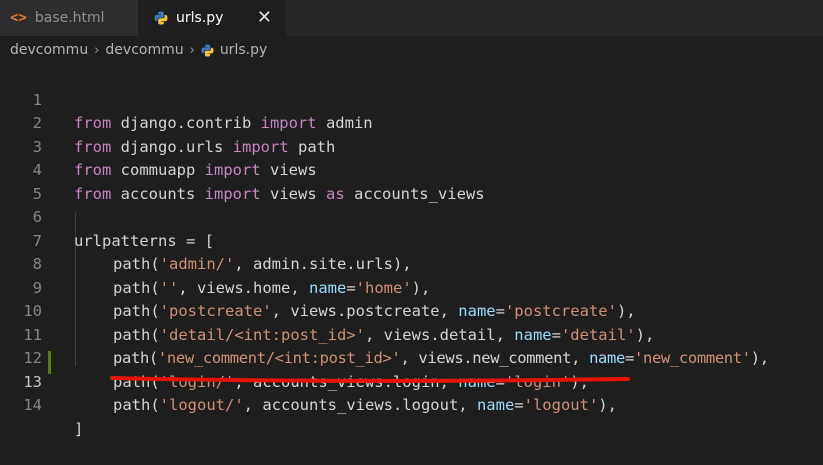 The width and height of the screenshot is (823, 465). I want to click on red-underline-annotation, so click(370, 379).